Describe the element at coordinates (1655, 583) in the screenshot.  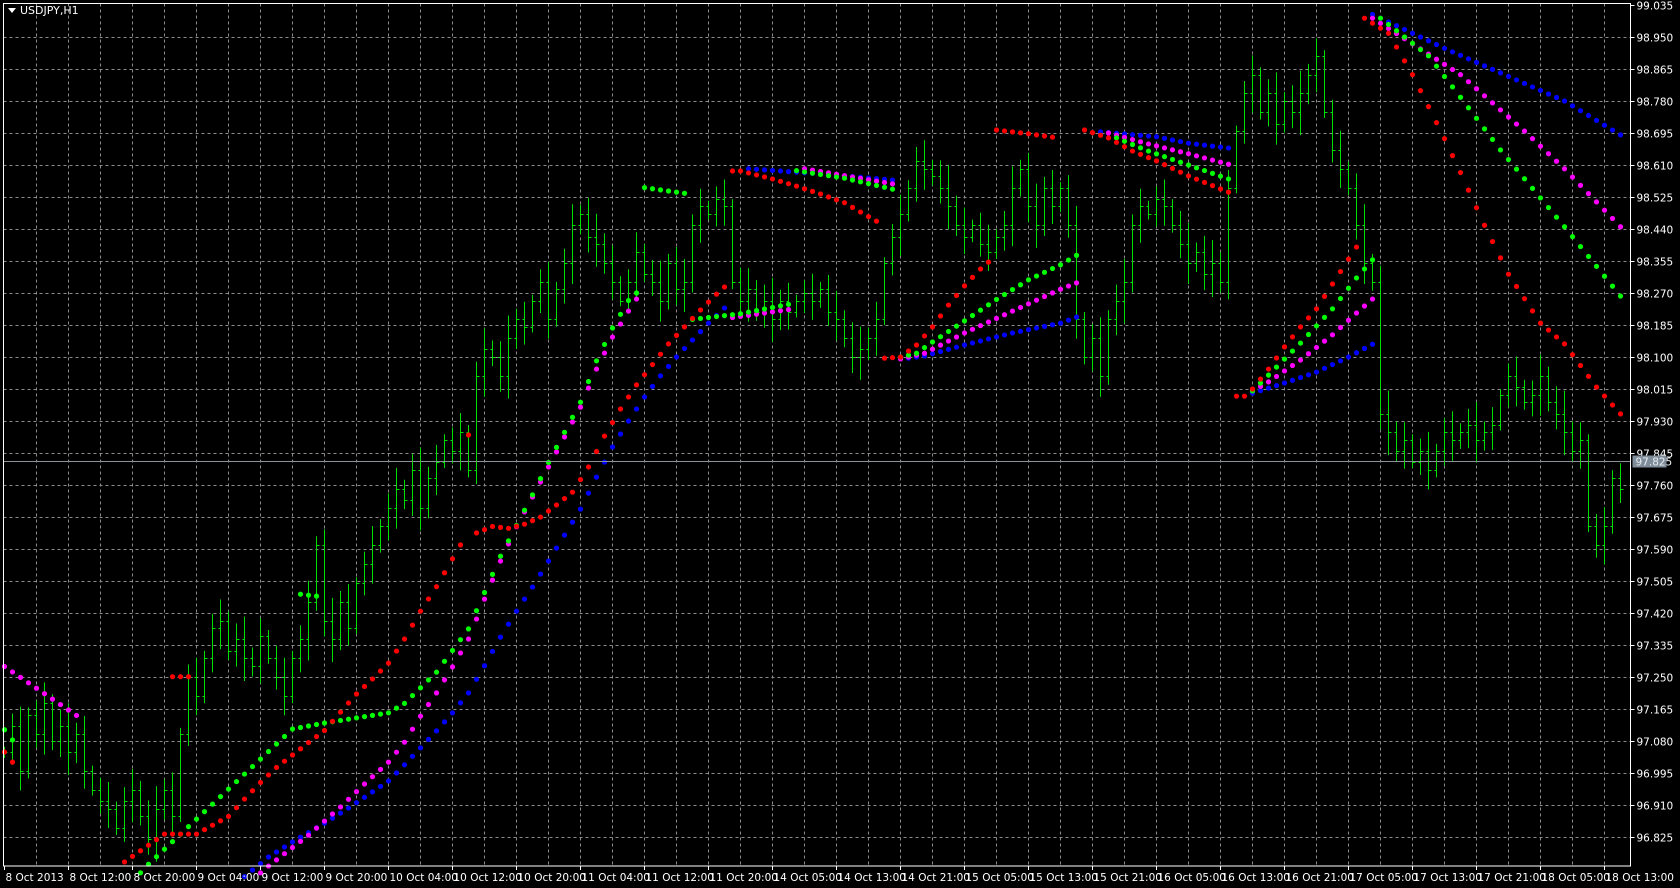
I see `price-tick-label: 97.505` at that location.